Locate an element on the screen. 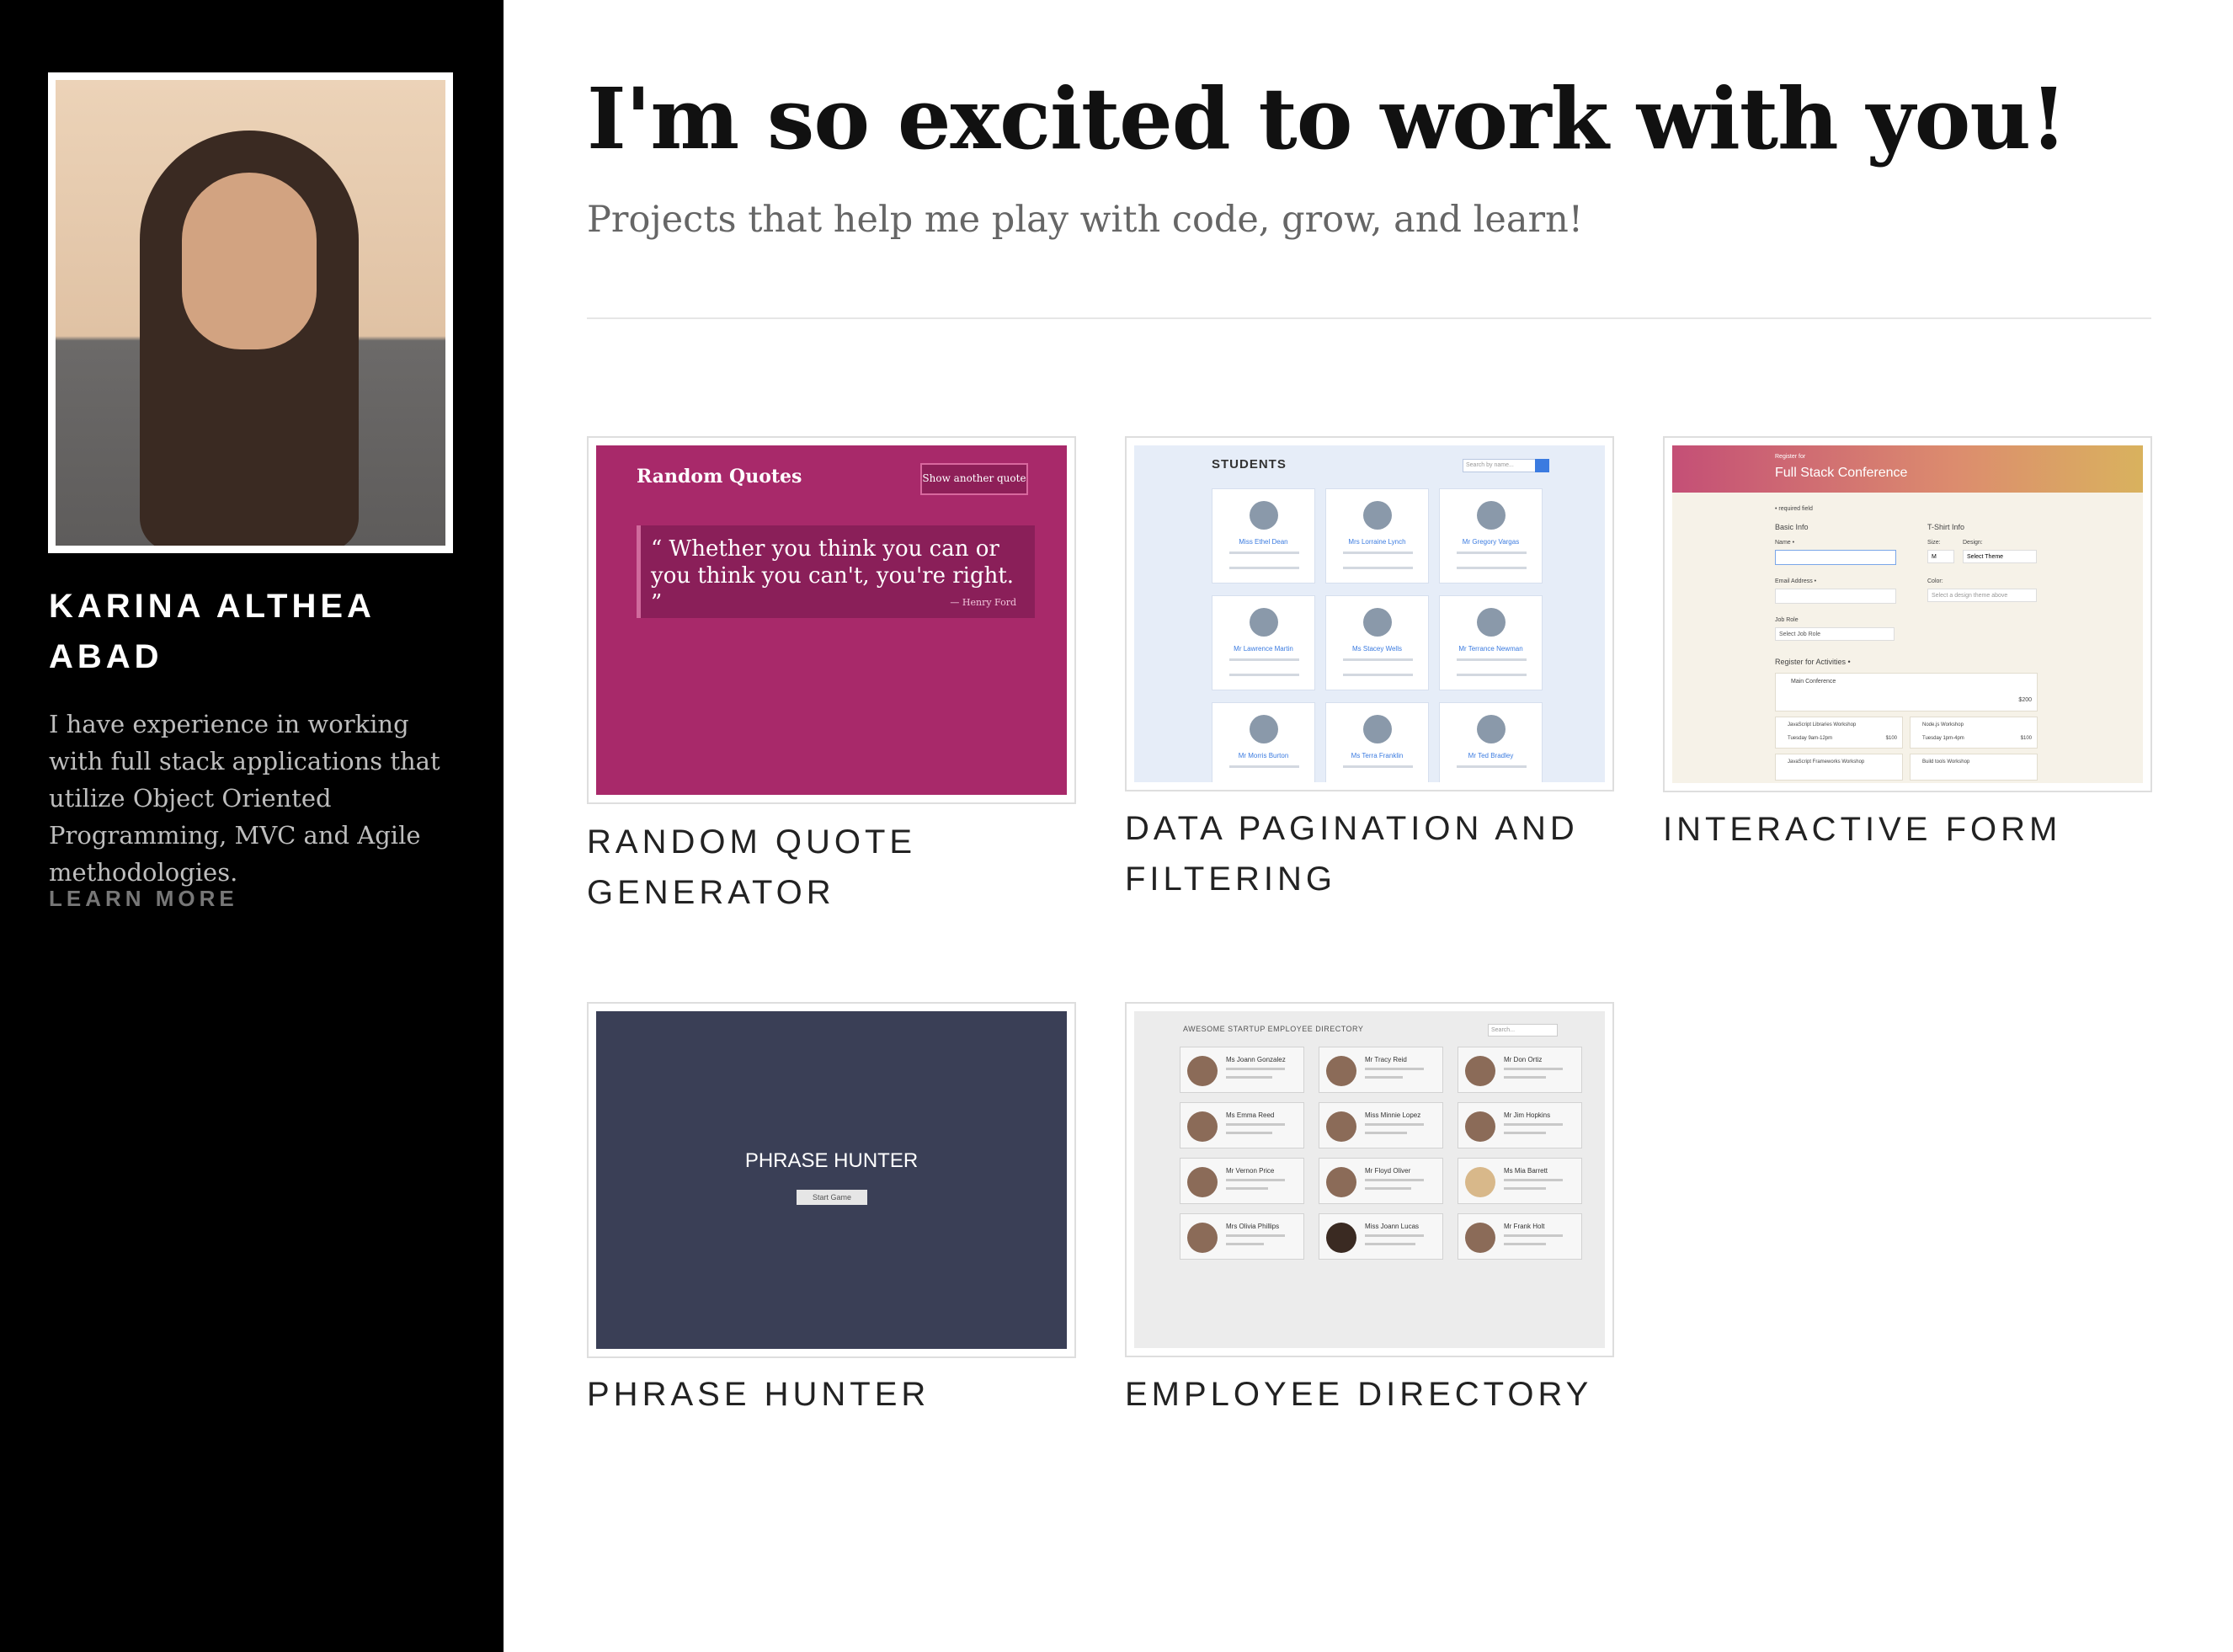  preview-email-input is located at coordinates (1835, 596).